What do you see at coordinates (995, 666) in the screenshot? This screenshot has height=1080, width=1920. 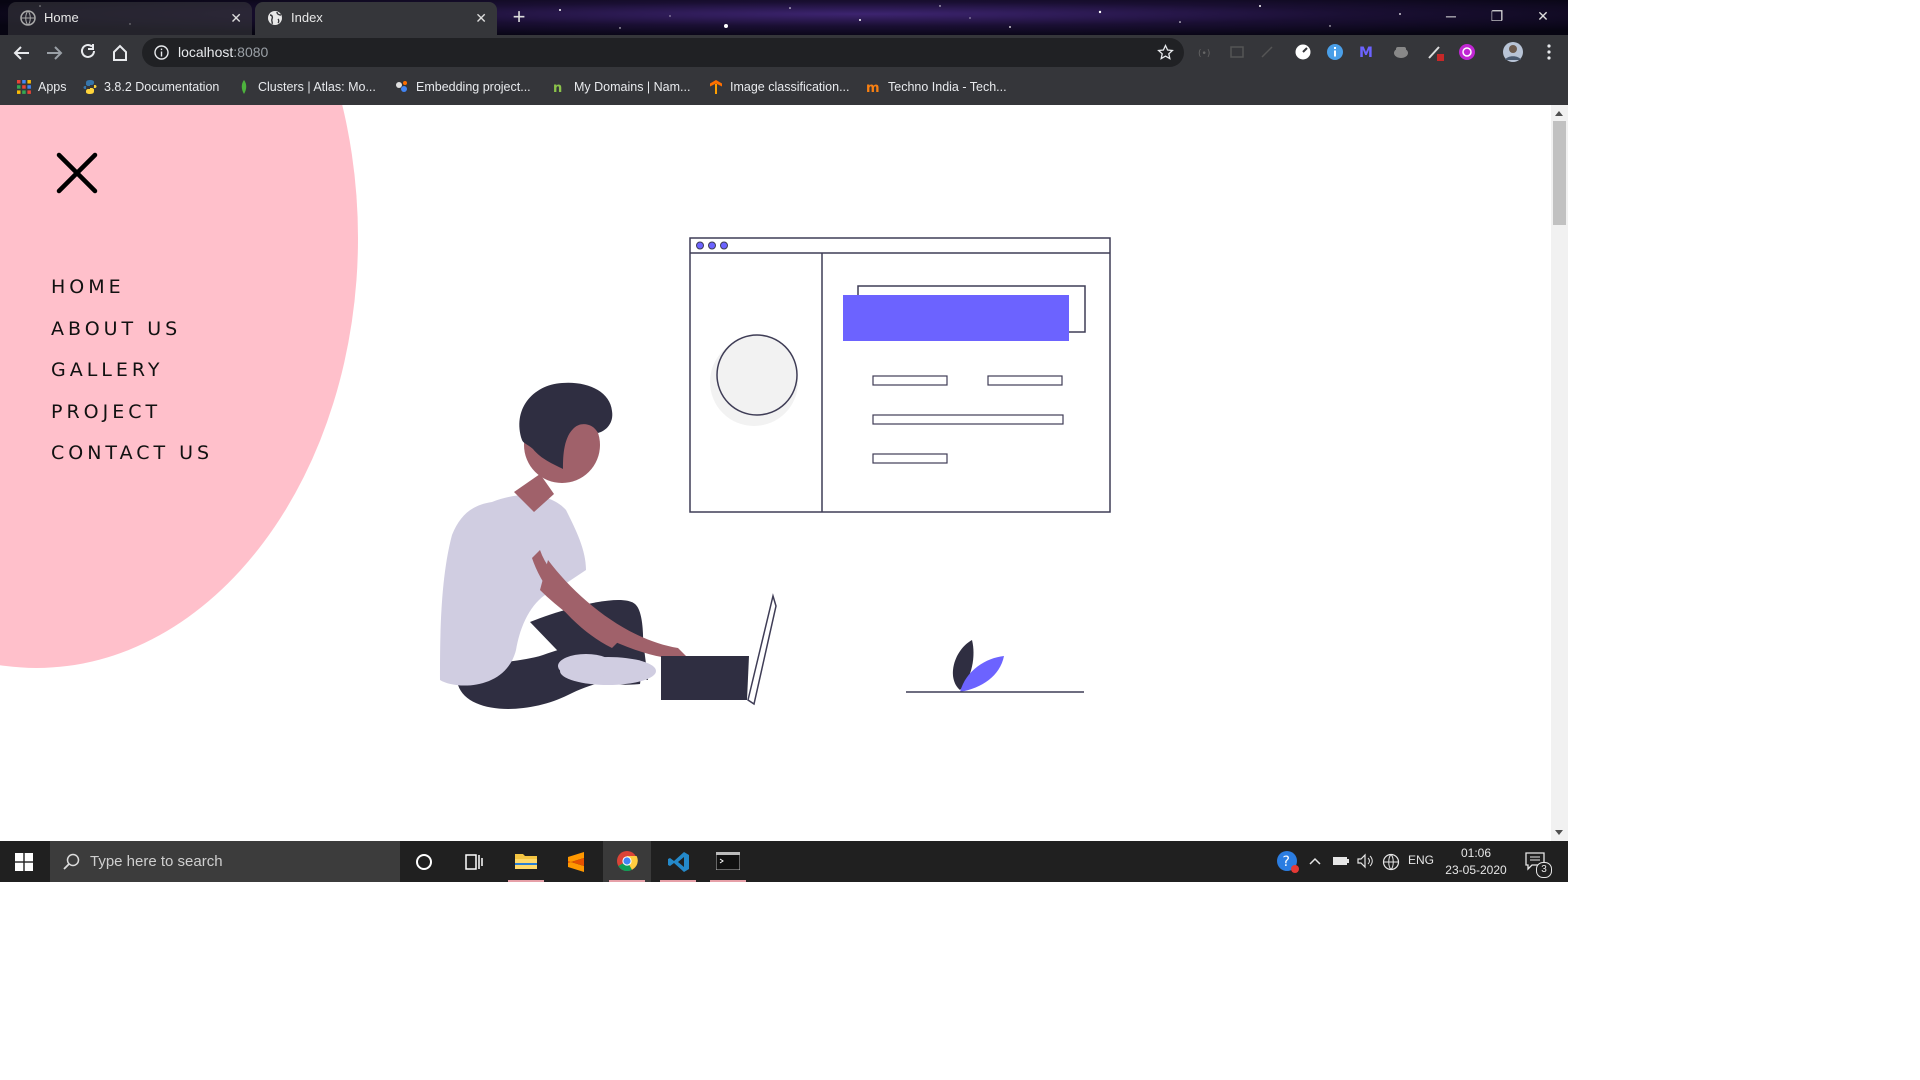 I see `plant` at bounding box center [995, 666].